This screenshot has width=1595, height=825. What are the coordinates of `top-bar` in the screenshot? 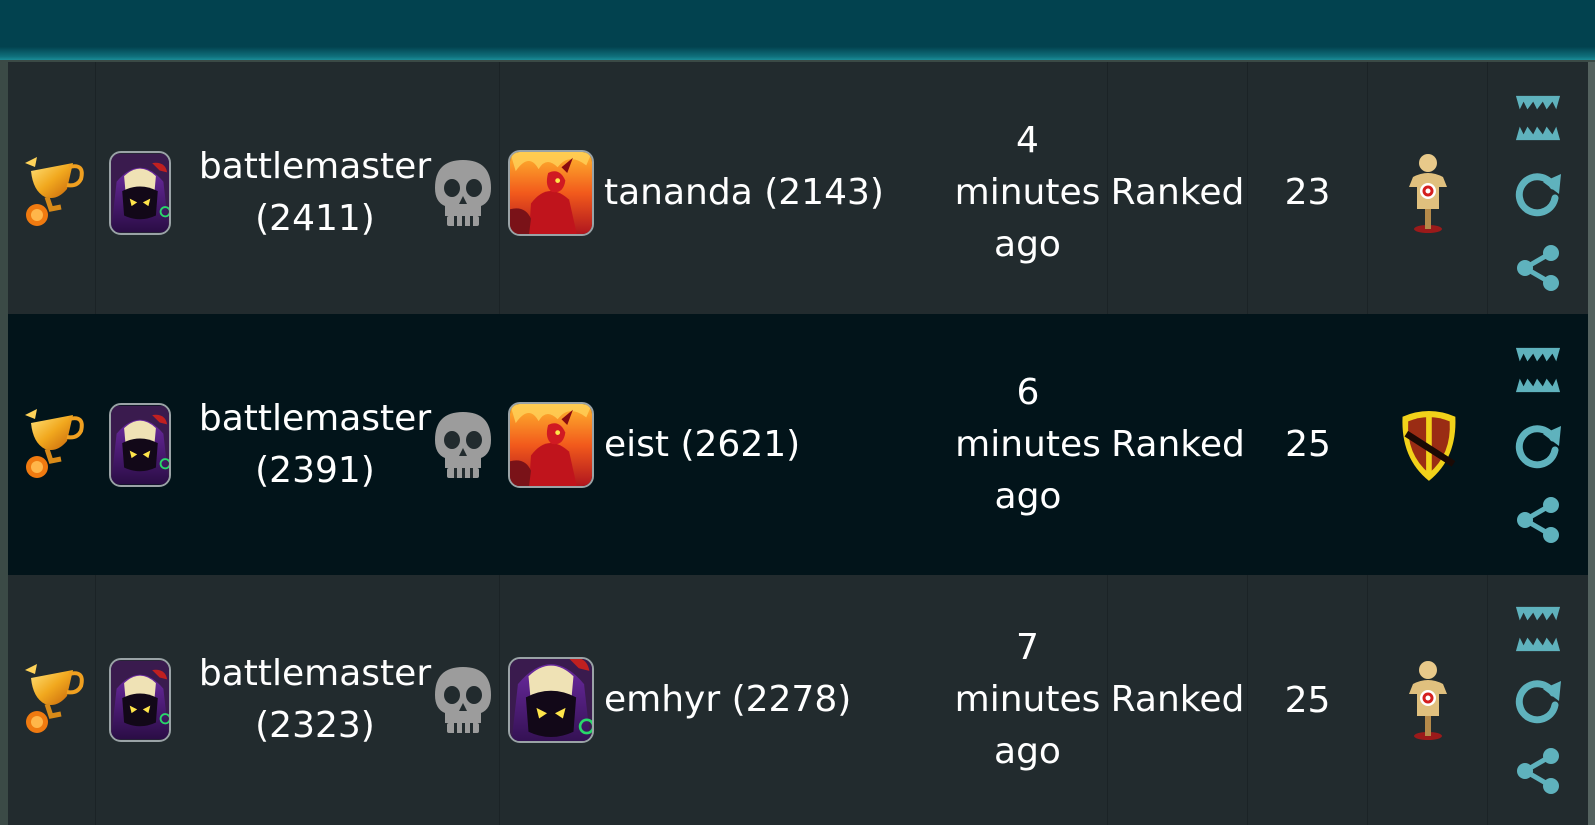 It's located at (797, 30).